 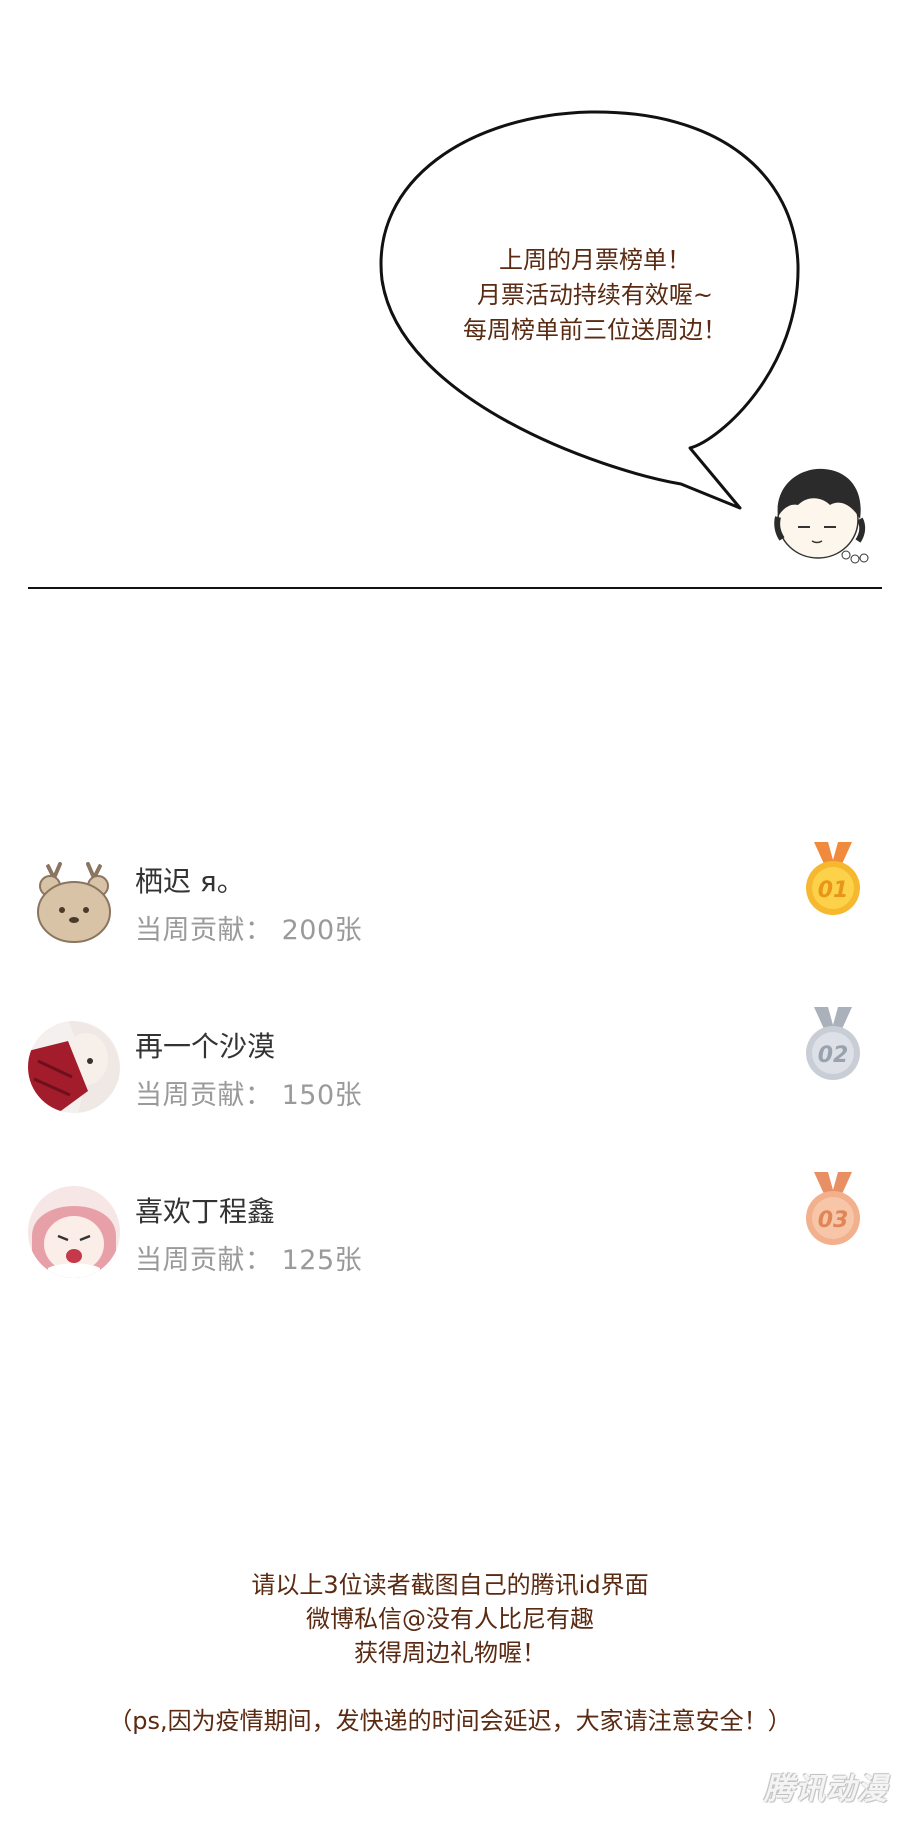 I want to click on ranking-row-1: 栖迟 я。 当周贡献： 200张 01, so click(x=450, y=898).